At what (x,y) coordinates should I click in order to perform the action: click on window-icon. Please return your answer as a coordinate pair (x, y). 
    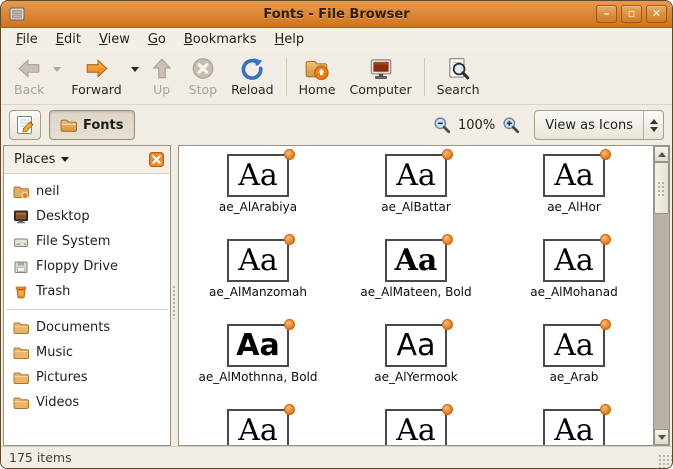
    Looking at the image, I should click on (17, 14).